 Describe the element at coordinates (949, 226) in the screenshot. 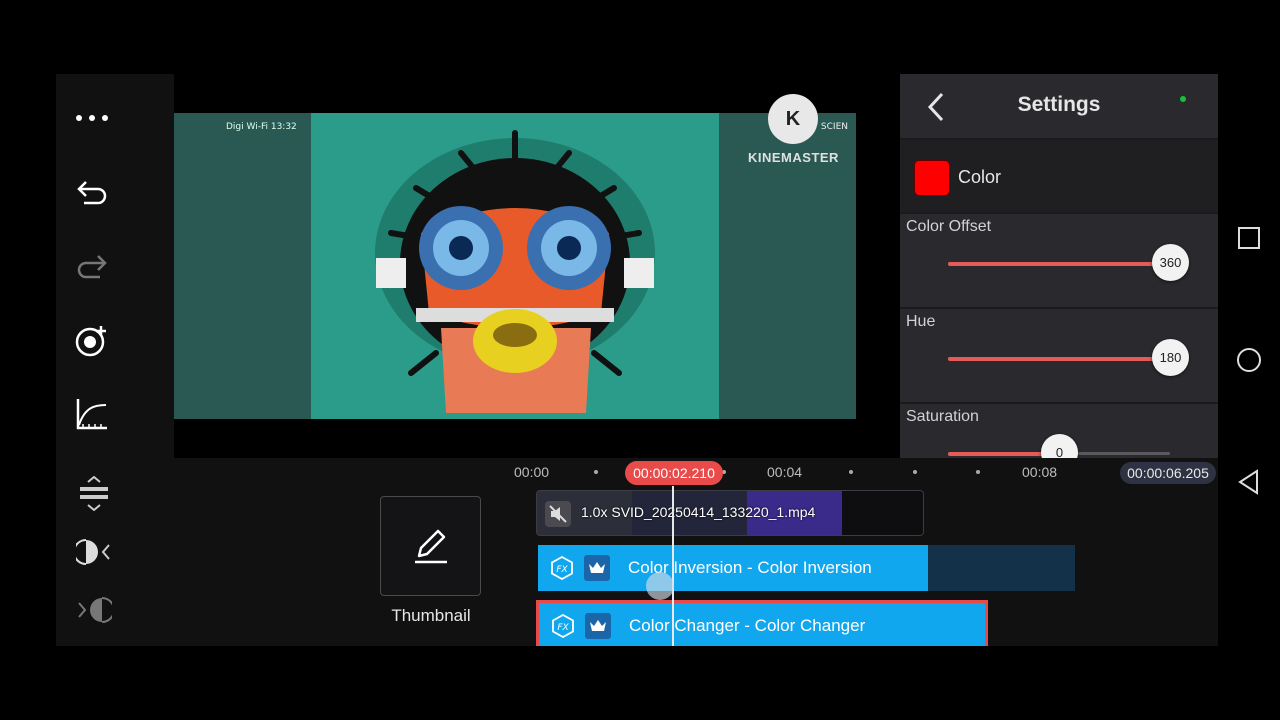

I see `slider-label: Color Offset` at that location.